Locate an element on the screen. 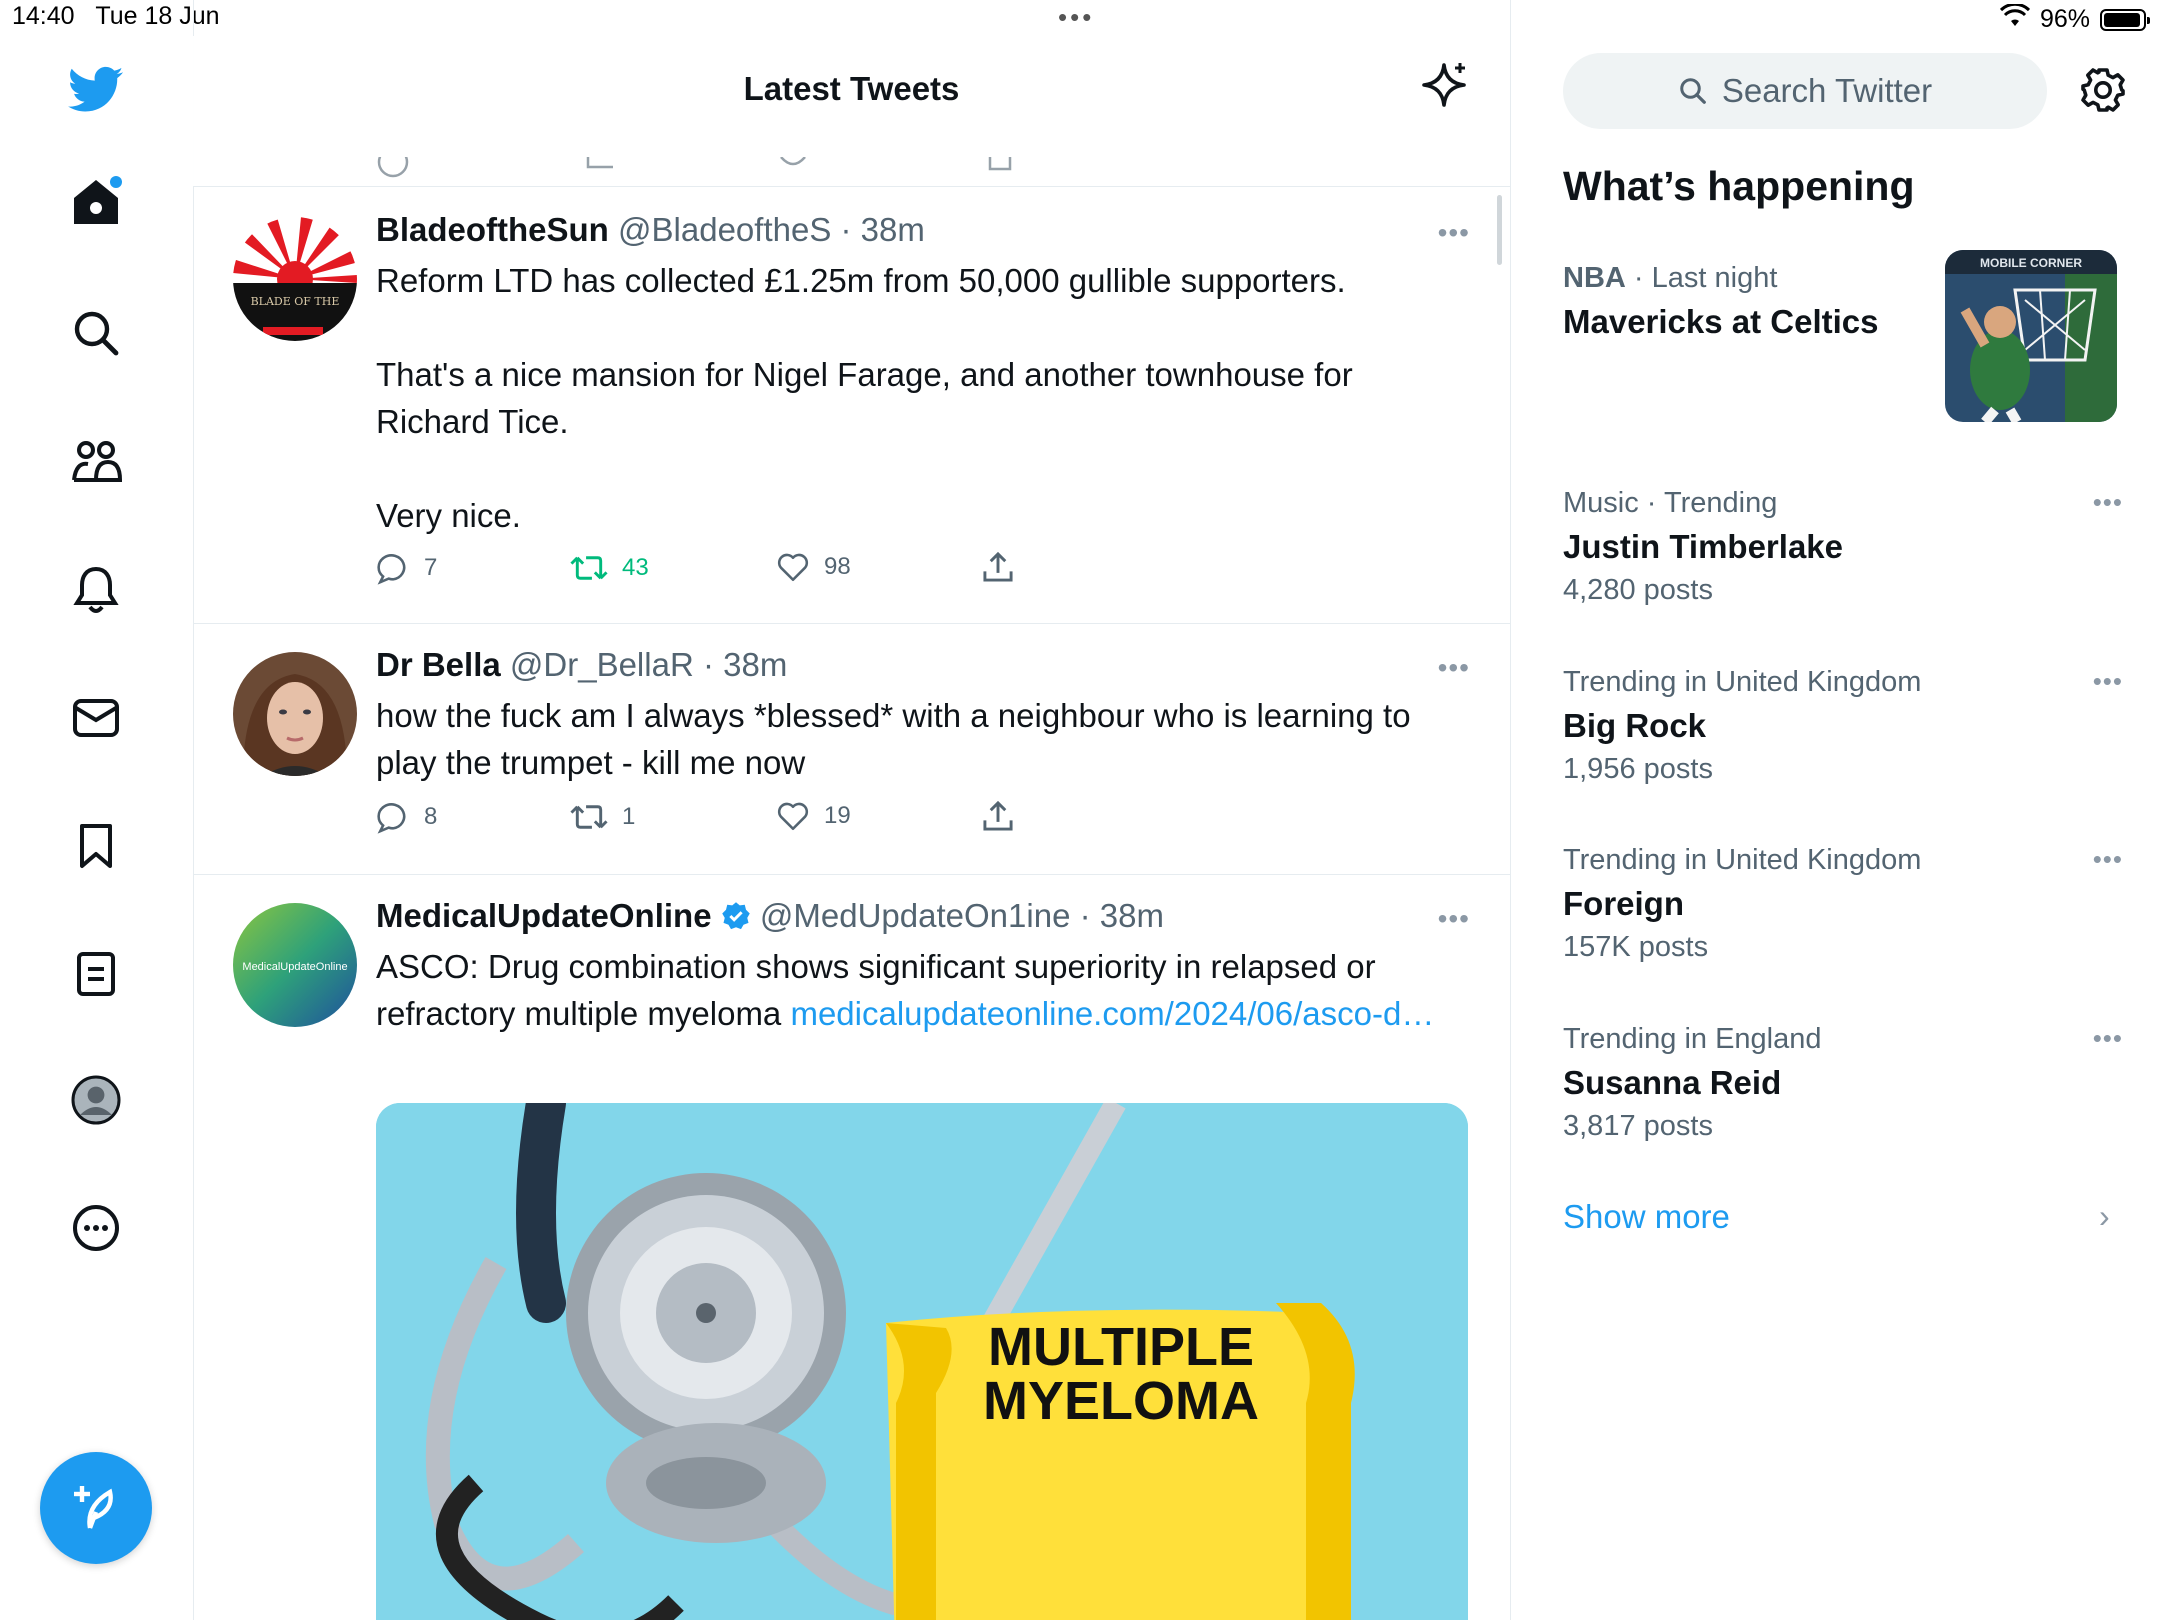 The height and width of the screenshot is (1620, 2160). chevron-right-icon: › is located at coordinates (2104, 1216).